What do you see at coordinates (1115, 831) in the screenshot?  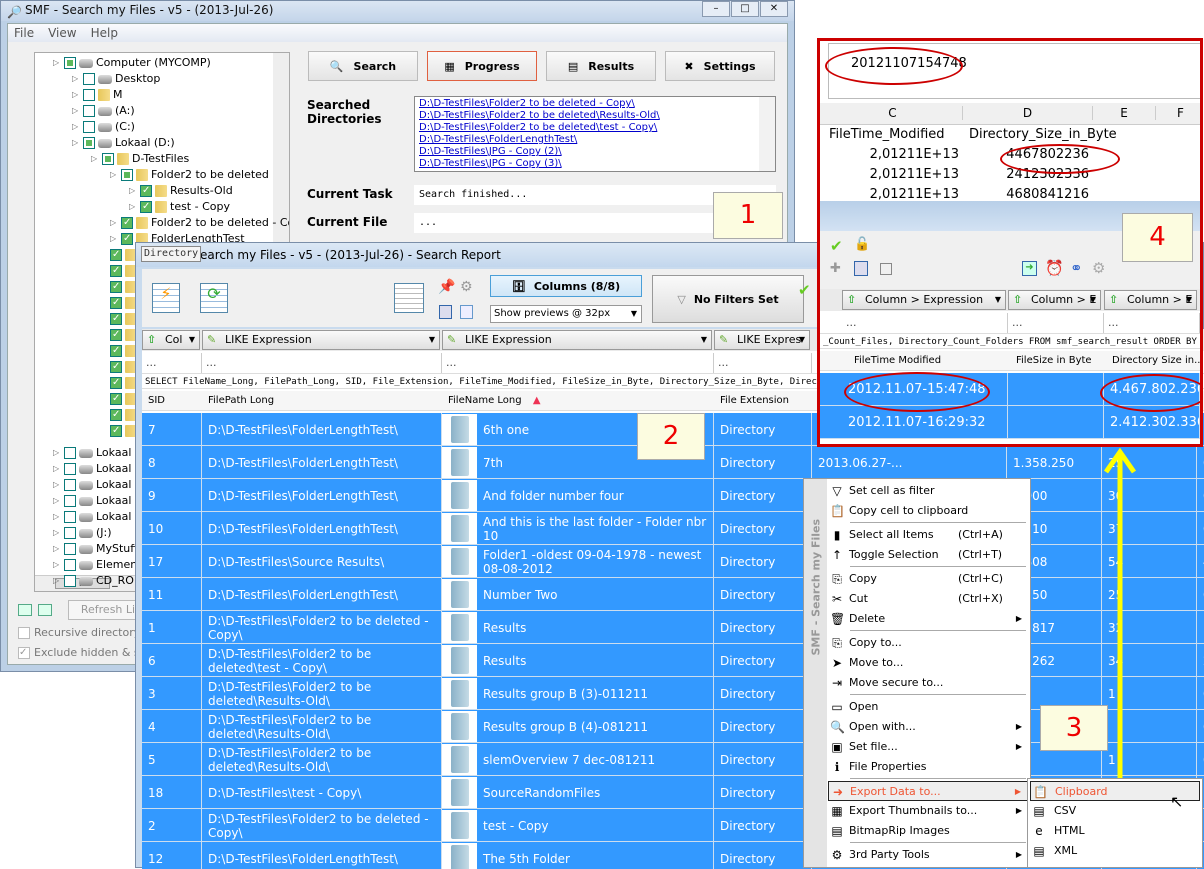 I see `submenu-item-html: e HTML` at bounding box center [1115, 831].